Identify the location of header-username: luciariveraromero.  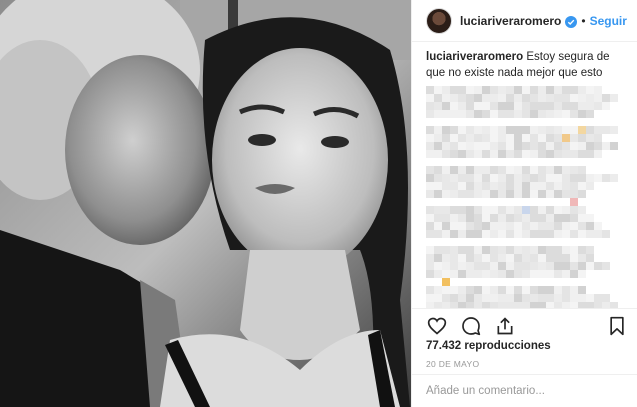
(510, 21).